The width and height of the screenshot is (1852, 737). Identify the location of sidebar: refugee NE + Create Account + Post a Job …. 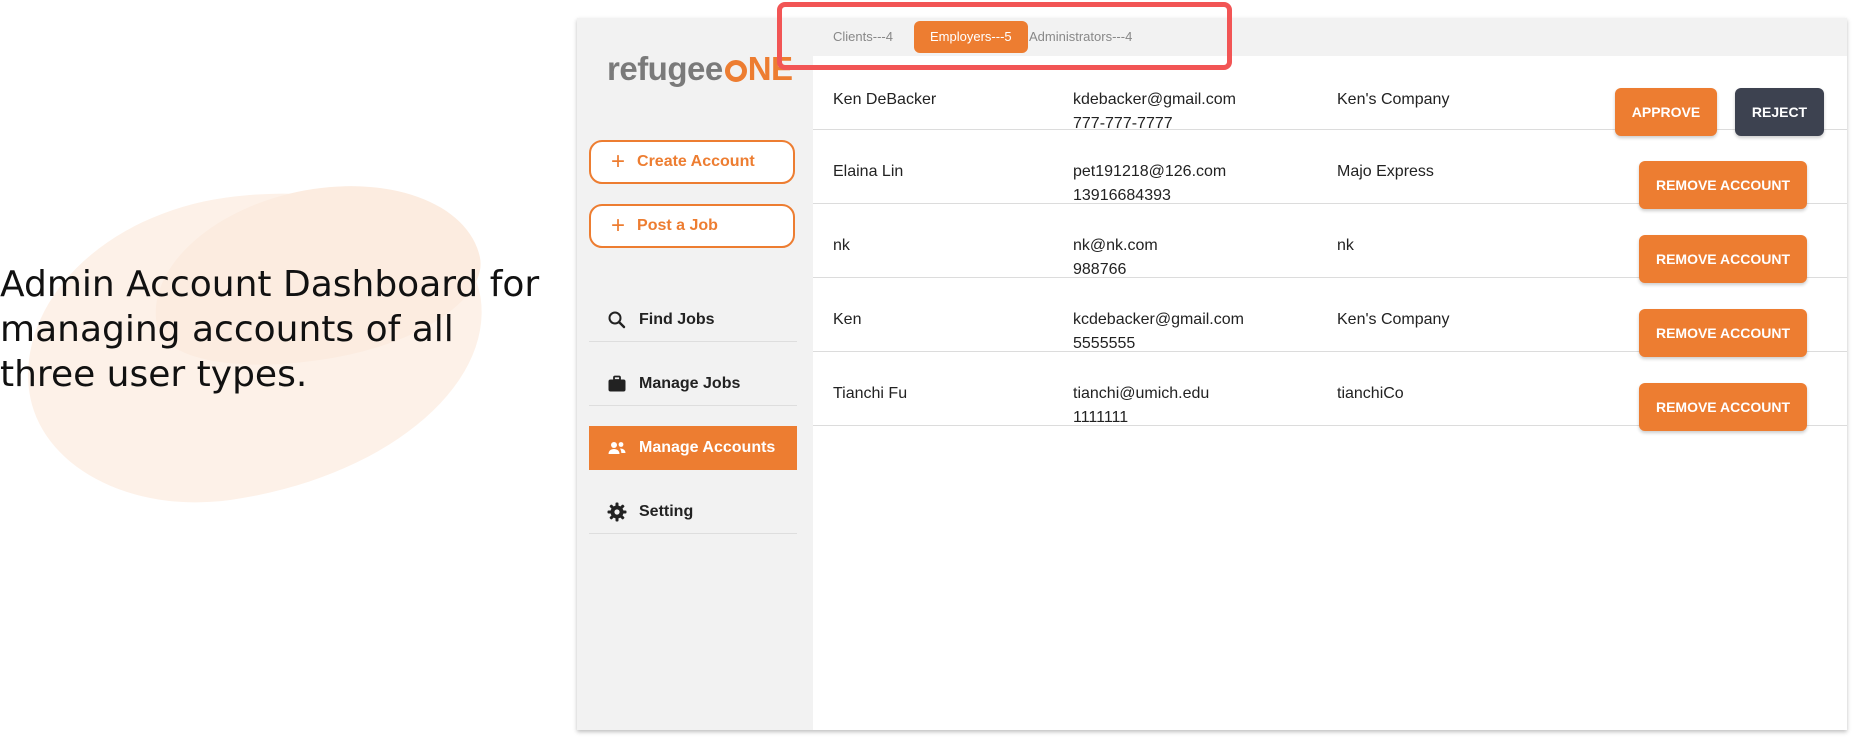
(695, 374).